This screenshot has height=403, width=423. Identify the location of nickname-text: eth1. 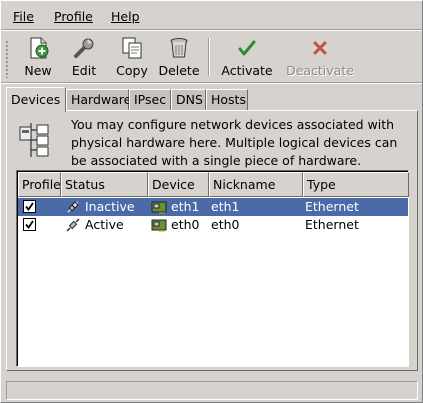
(225, 206).